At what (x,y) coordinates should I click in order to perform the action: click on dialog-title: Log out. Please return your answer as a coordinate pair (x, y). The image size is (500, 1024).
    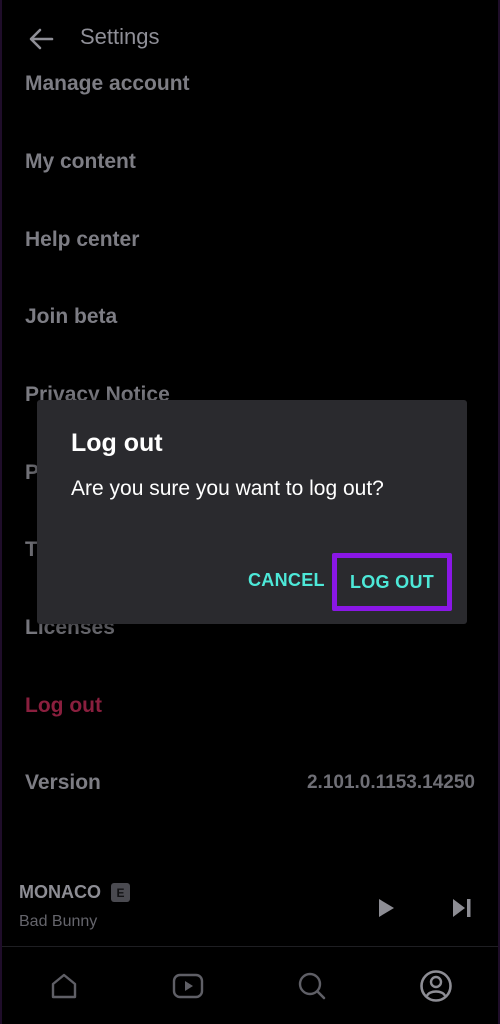
    Looking at the image, I should click on (117, 443).